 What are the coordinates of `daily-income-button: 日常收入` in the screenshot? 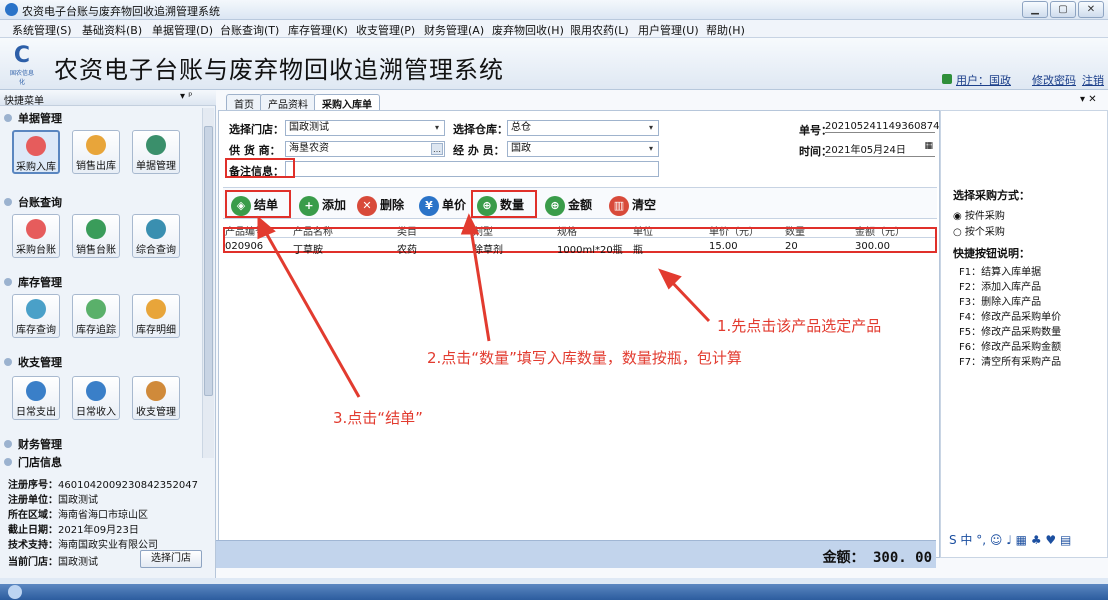 It's located at (96, 398).